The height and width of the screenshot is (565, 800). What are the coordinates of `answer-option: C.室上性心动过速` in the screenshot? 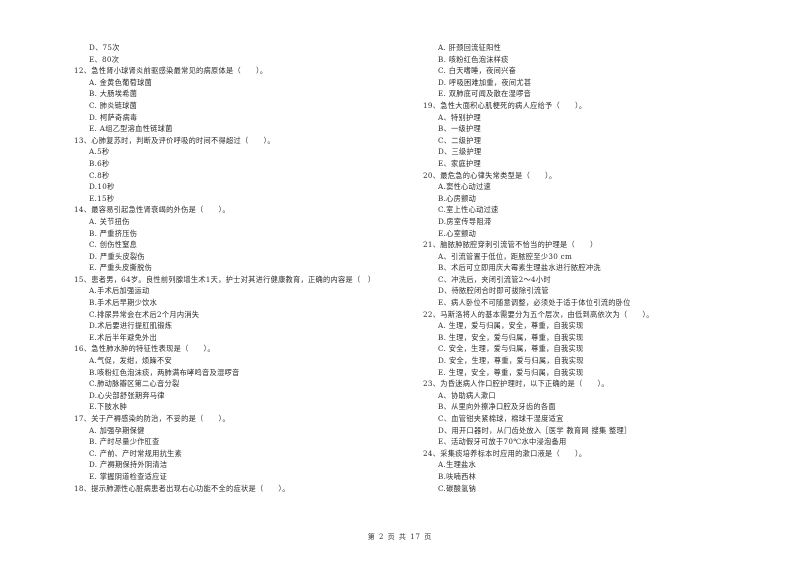 It's located at (468, 210).